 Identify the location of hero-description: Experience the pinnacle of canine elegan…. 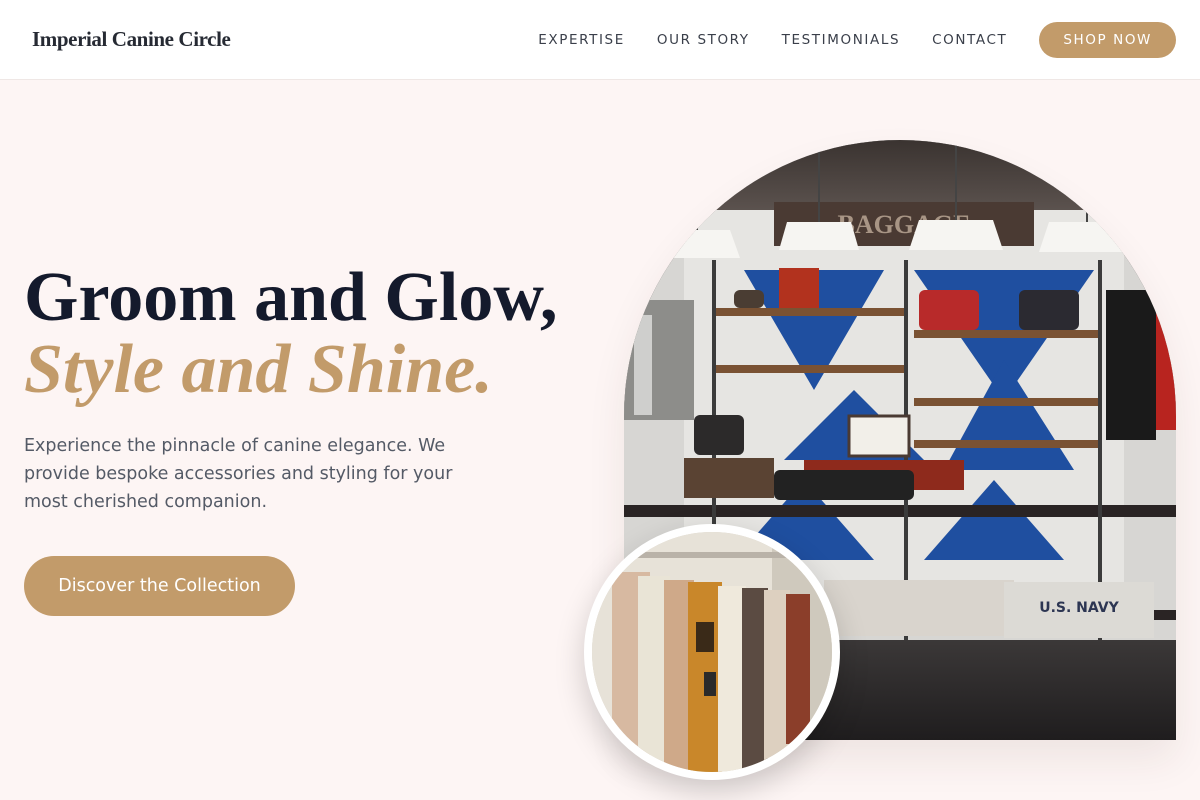
(238, 474).